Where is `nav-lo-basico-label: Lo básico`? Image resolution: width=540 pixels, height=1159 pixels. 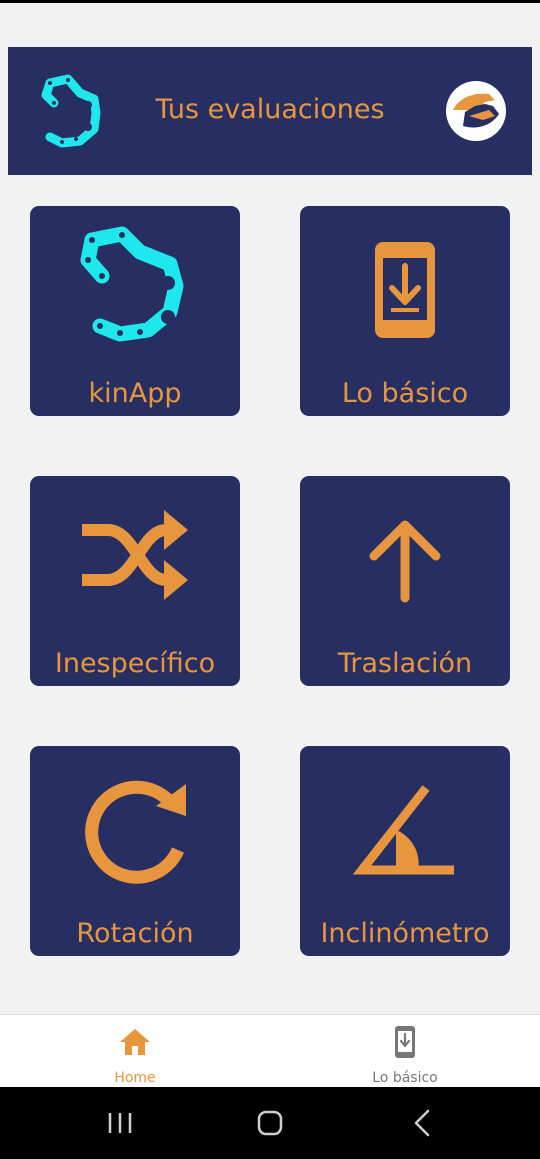
nav-lo-basico-label: Lo básico is located at coordinates (405, 1078).